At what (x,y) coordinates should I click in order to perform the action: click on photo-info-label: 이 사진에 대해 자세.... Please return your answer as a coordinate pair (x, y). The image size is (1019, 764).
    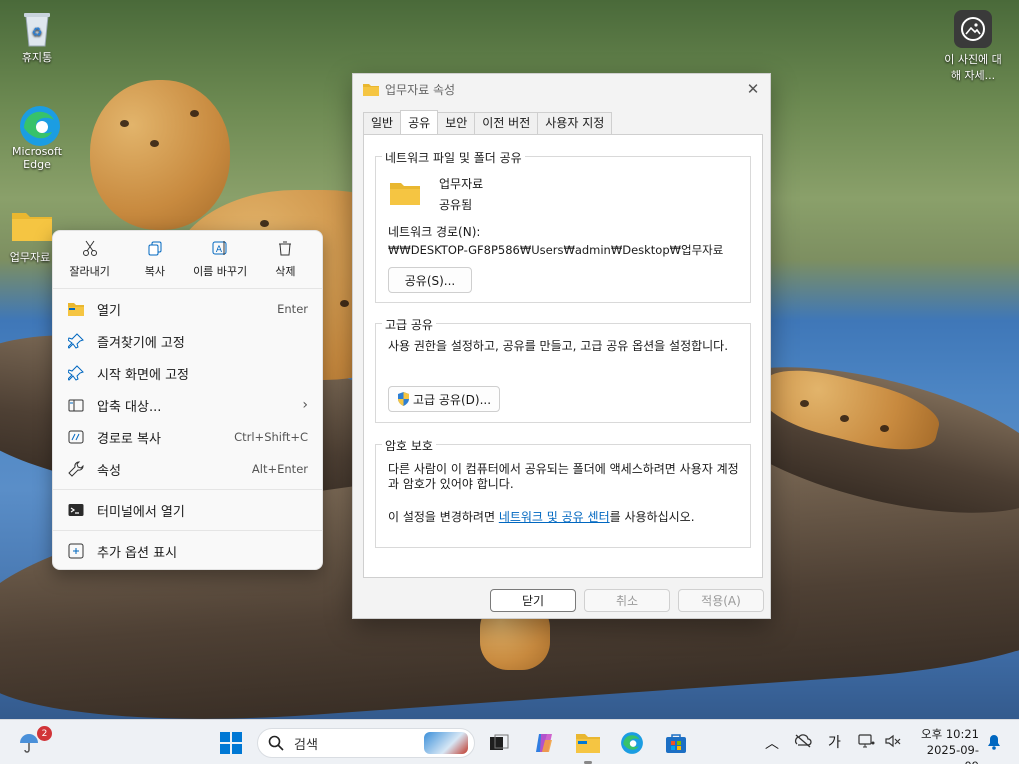
    Looking at the image, I should click on (973, 67).